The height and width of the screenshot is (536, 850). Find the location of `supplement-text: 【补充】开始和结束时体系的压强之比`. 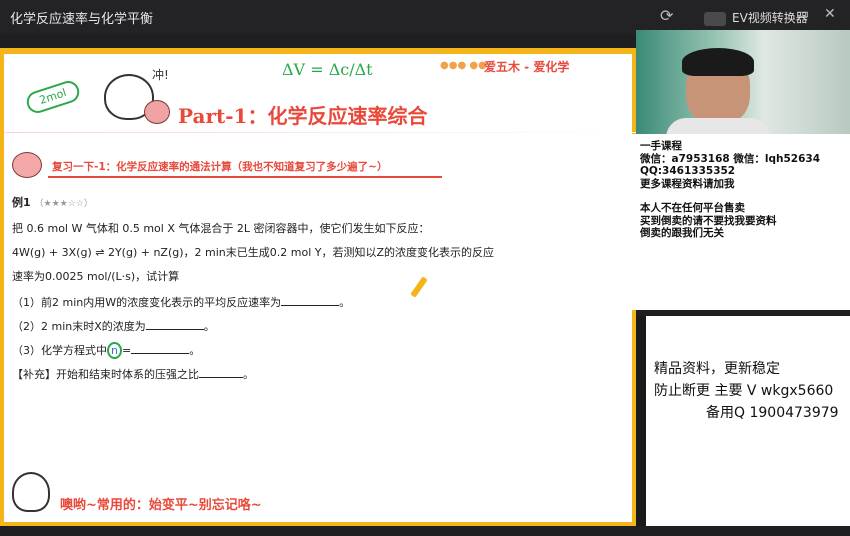

supplement-text: 【补充】开始和结束时体系的压强之比 is located at coordinates (105, 374).